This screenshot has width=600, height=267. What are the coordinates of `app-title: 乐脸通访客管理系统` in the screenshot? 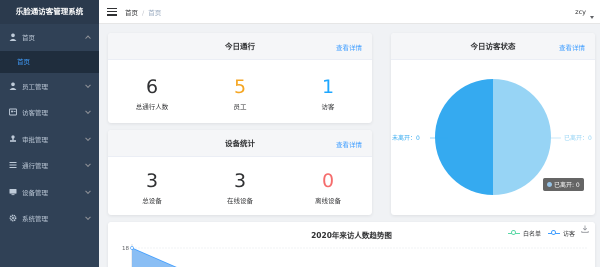 It's located at (49, 12).